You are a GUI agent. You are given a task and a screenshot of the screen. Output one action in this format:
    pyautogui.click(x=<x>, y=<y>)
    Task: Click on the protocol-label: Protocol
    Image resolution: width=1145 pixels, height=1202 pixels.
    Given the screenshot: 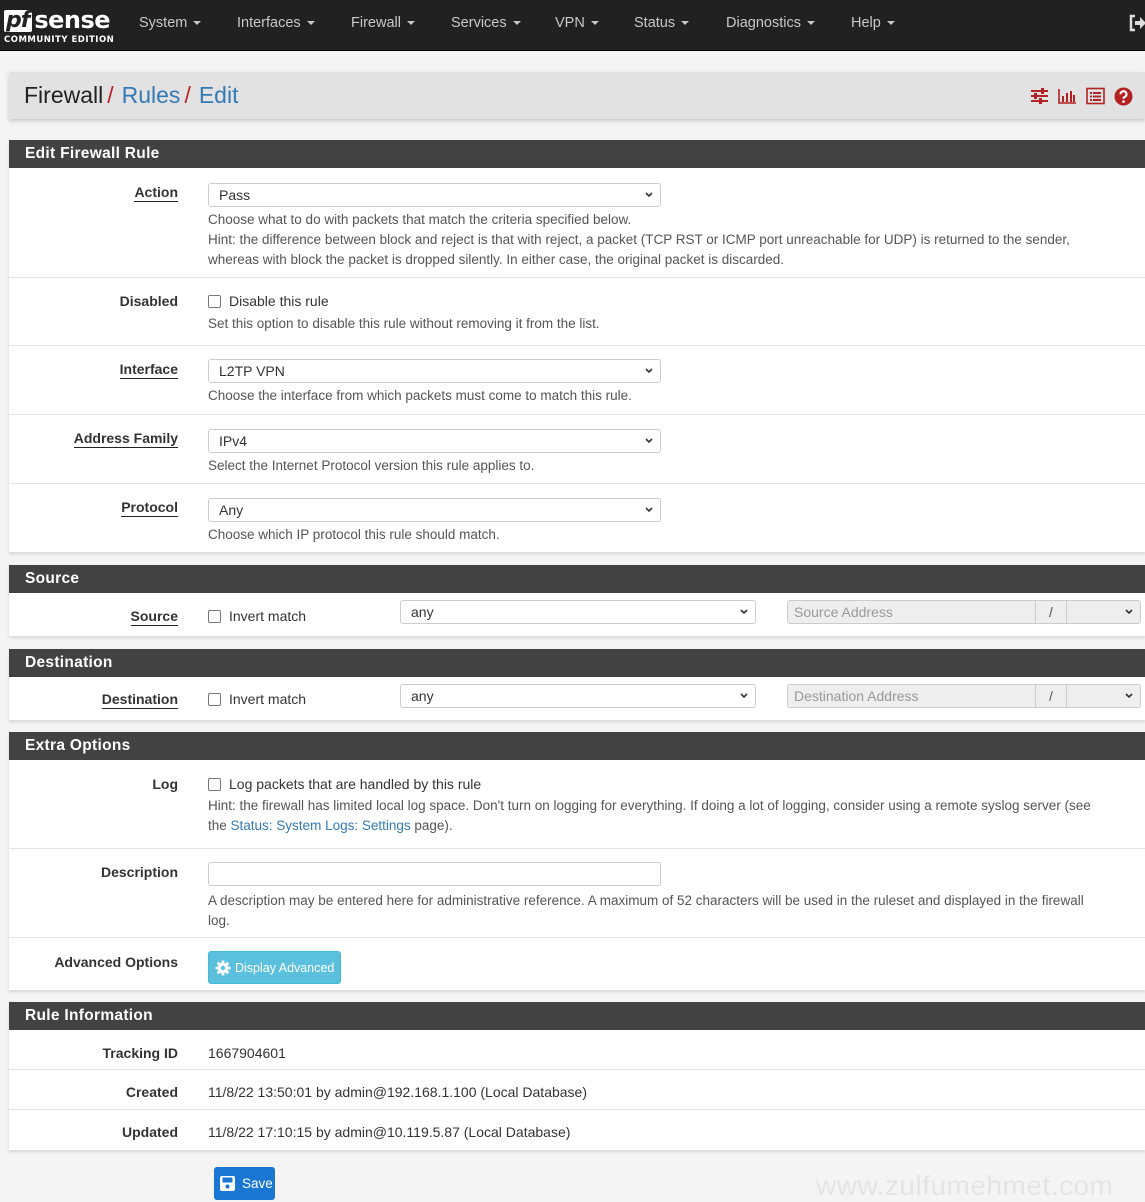 What is the action you would take?
    pyautogui.click(x=149, y=508)
    